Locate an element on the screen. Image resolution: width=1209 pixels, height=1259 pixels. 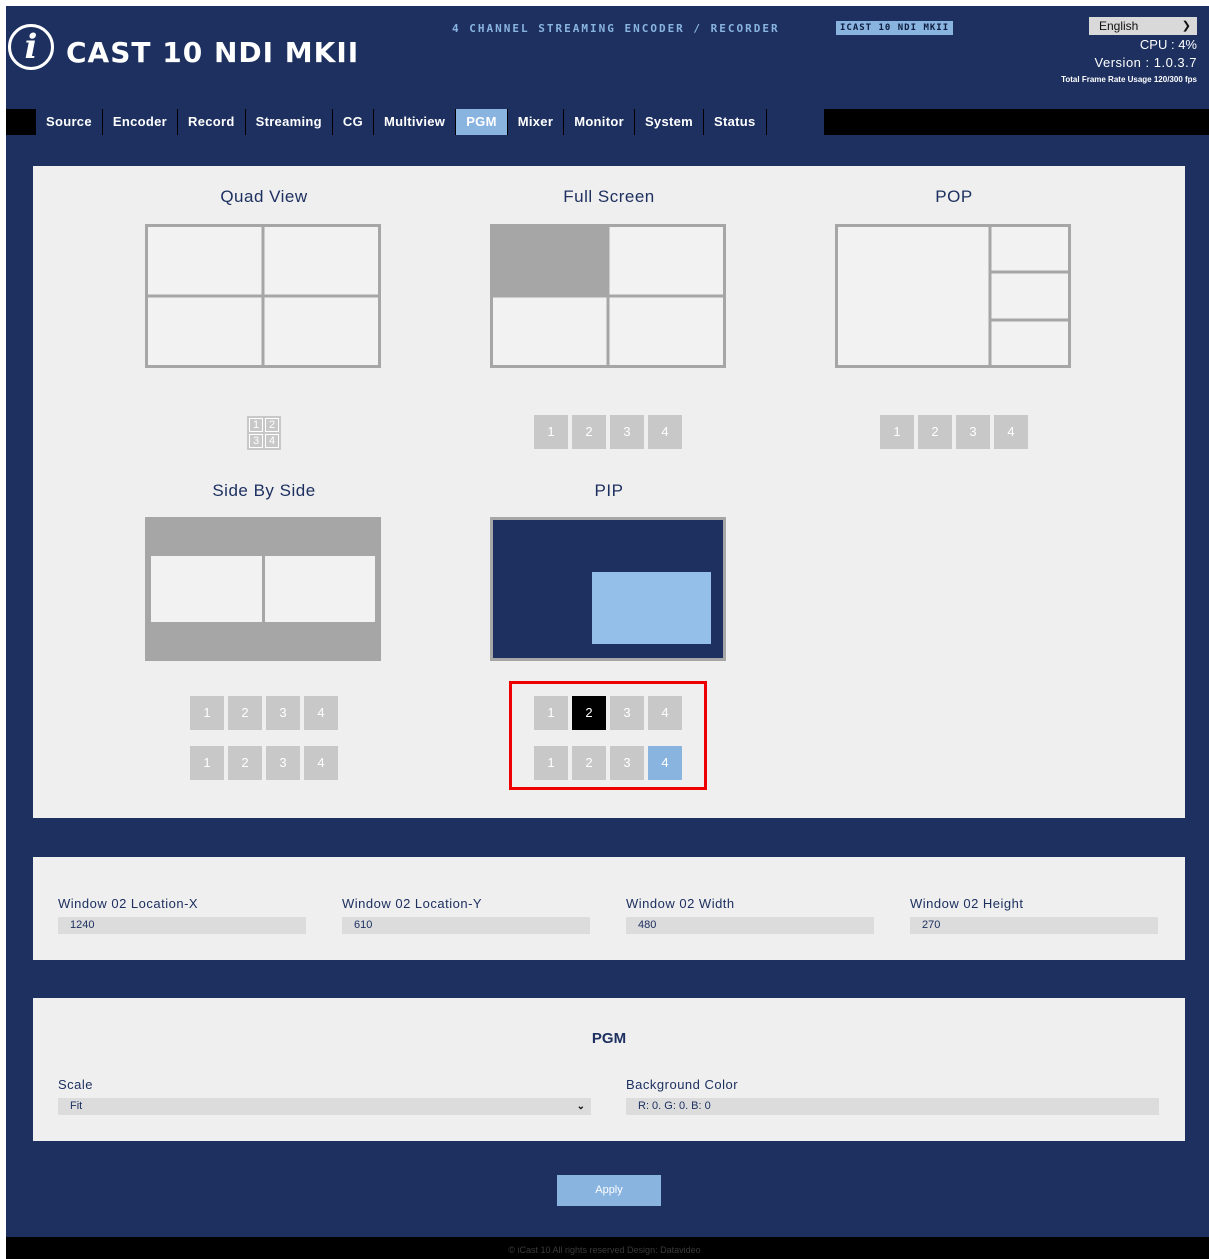
pip-title: PIP is located at coordinates (609, 490).